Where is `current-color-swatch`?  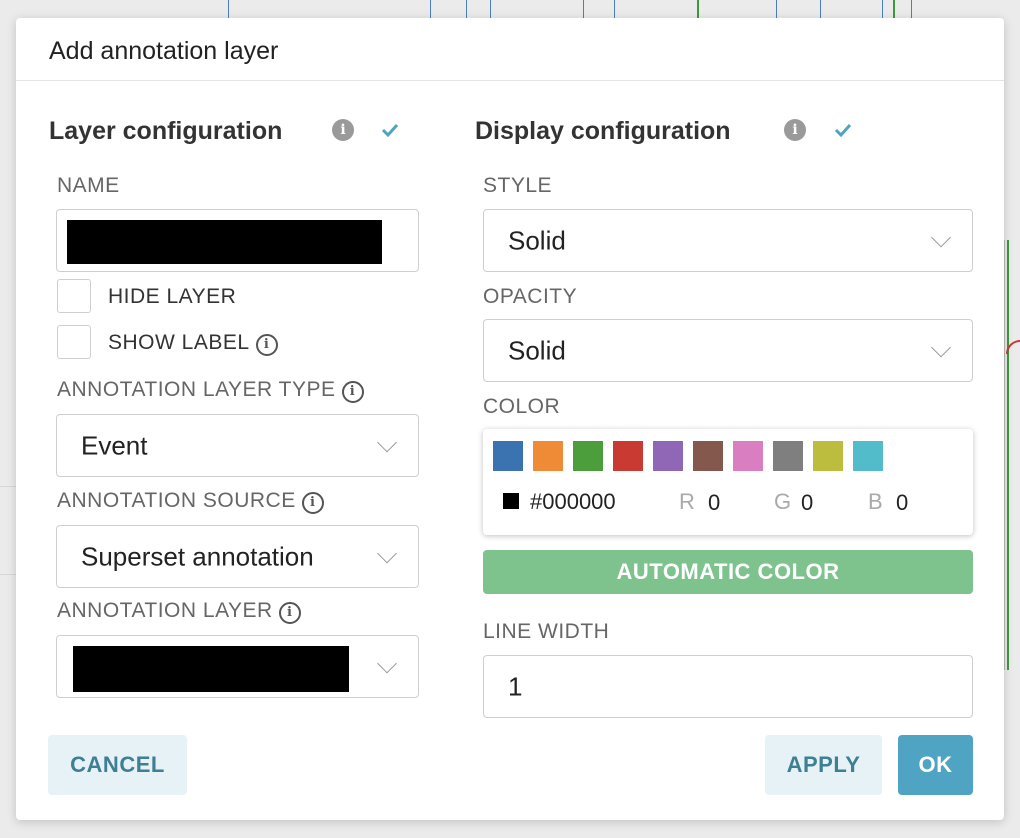 current-color-swatch is located at coordinates (511, 501).